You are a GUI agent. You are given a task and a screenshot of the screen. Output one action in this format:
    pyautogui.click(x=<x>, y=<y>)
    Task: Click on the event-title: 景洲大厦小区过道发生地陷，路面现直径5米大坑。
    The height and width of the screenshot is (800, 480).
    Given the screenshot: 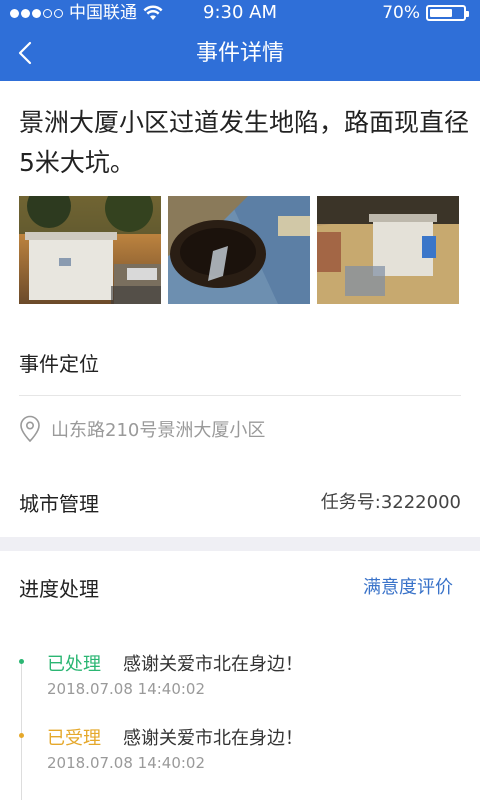 What is the action you would take?
    pyautogui.click(x=244, y=142)
    